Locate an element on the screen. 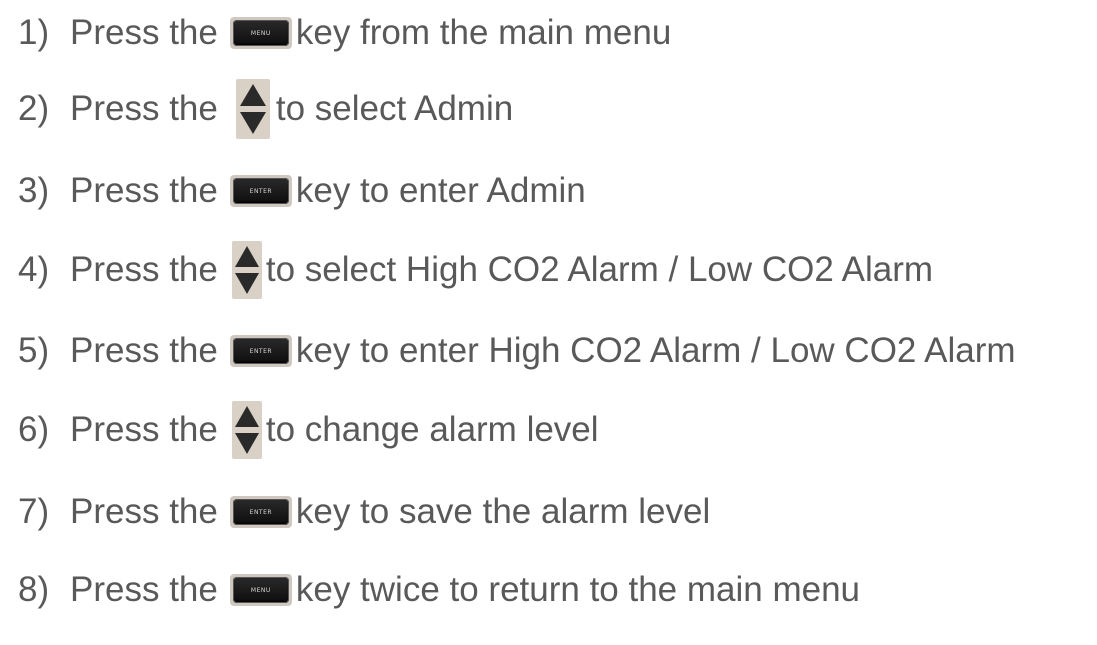  step-3: 3) Press the ENTER key to enter Admin is located at coordinates (302, 191).